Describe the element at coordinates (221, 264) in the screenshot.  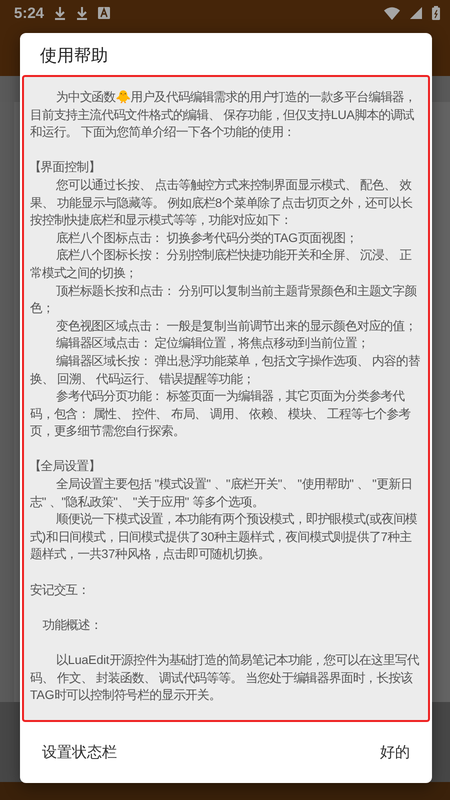
I see `help-paragraph: 底栏八个图标长按： 分别控制底栏快捷功能开关和全屏、 沉浸、 正常模式之间的切换；` at that location.